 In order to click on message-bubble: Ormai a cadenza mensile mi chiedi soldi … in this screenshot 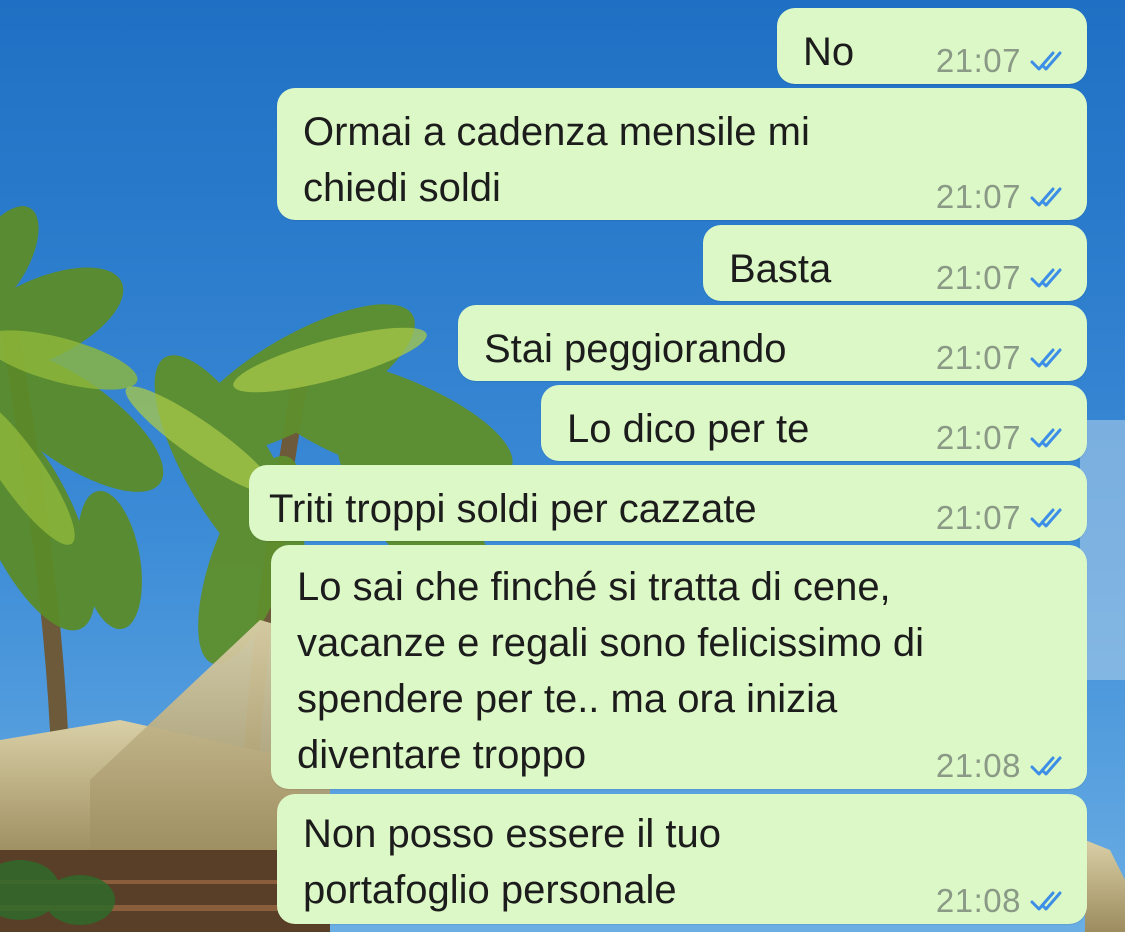, I will do `click(682, 154)`.